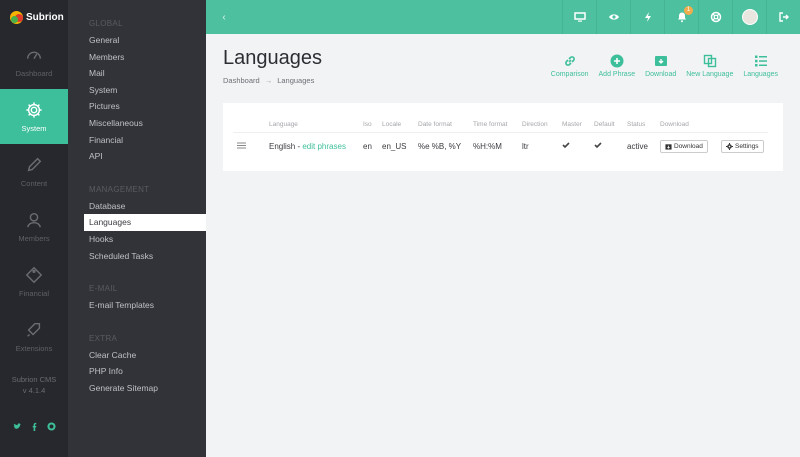 The image size is (800, 457). Describe the element at coordinates (137, 355) in the screenshot. I see `subnav-item-clear-cache: Clear Cache` at that location.